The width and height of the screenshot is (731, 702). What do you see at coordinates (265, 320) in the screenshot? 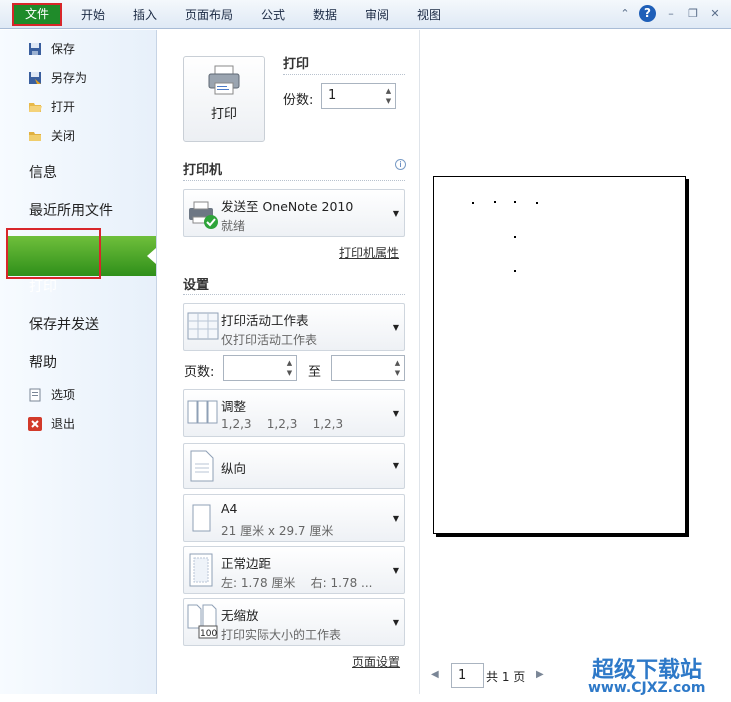
I see `print-scope-title: 打印活动工作表` at bounding box center [265, 320].